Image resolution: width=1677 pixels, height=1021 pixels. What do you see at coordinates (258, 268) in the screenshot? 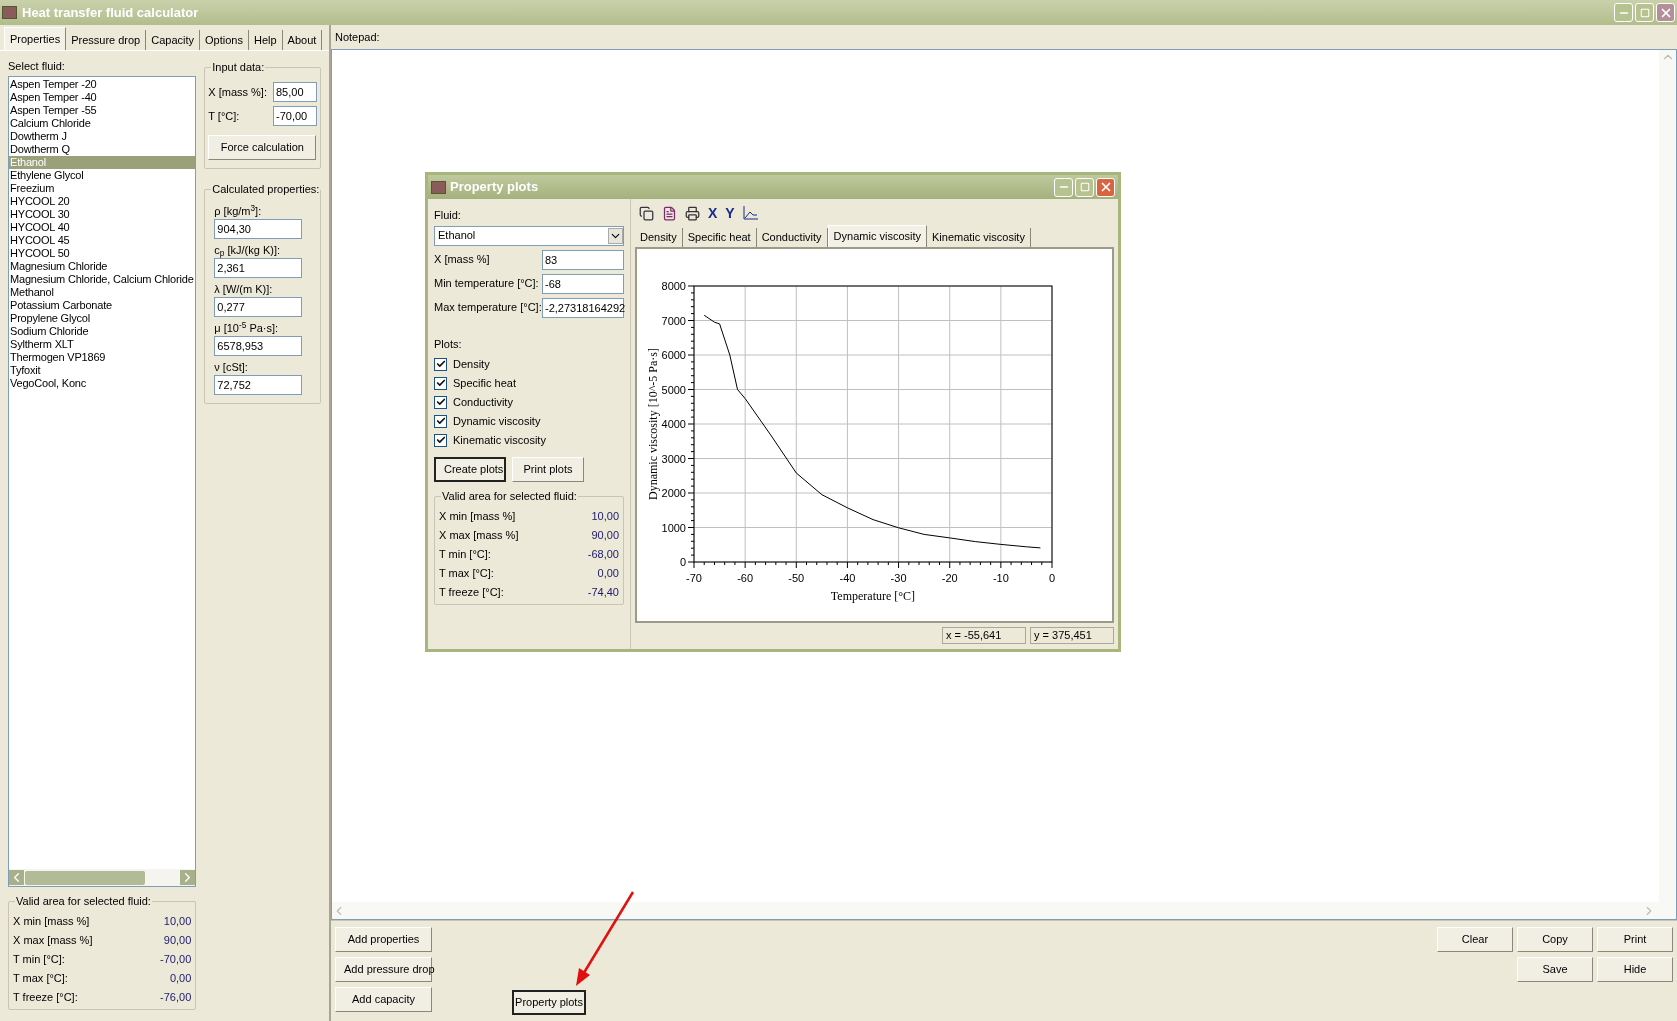
I see `input-field: 2,361` at bounding box center [258, 268].